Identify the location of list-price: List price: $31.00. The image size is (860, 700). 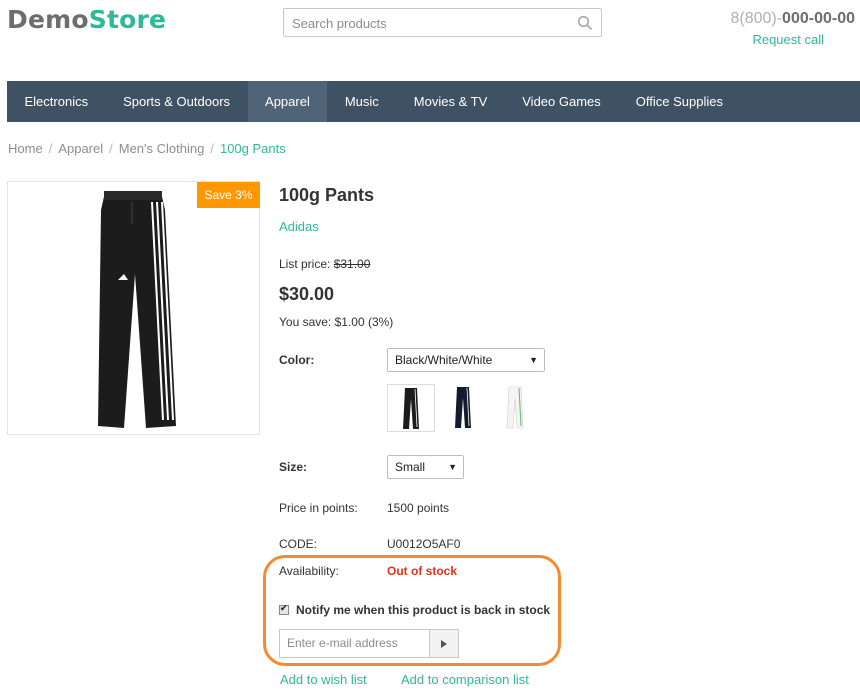
(324, 264).